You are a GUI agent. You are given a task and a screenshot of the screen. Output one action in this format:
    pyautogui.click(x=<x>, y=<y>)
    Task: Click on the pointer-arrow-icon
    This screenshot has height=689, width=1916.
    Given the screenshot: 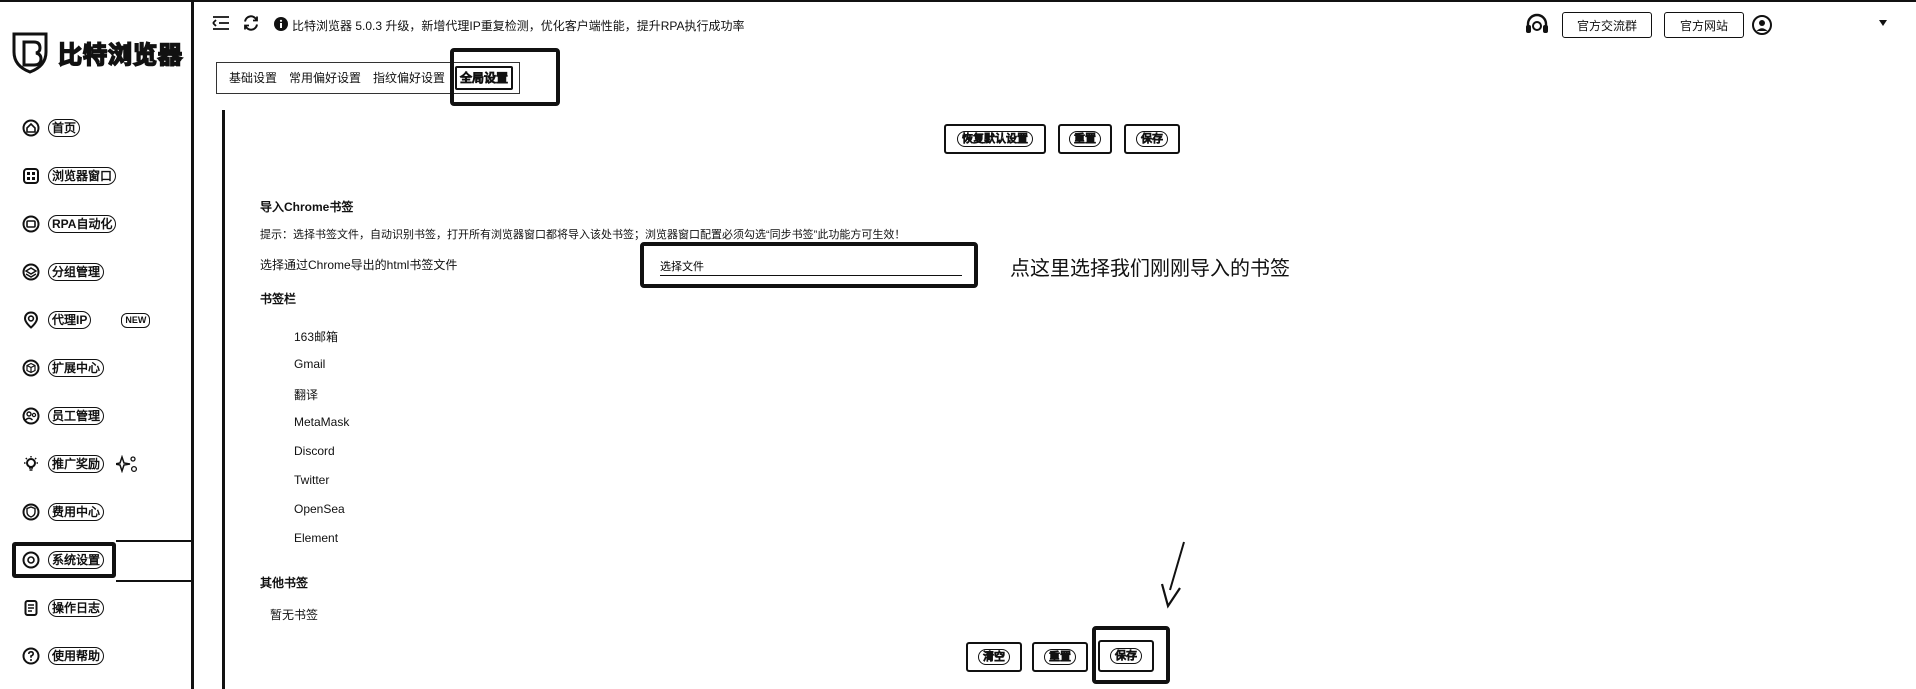 What is the action you would take?
    pyautogui.click(x=1172, y=575)
    